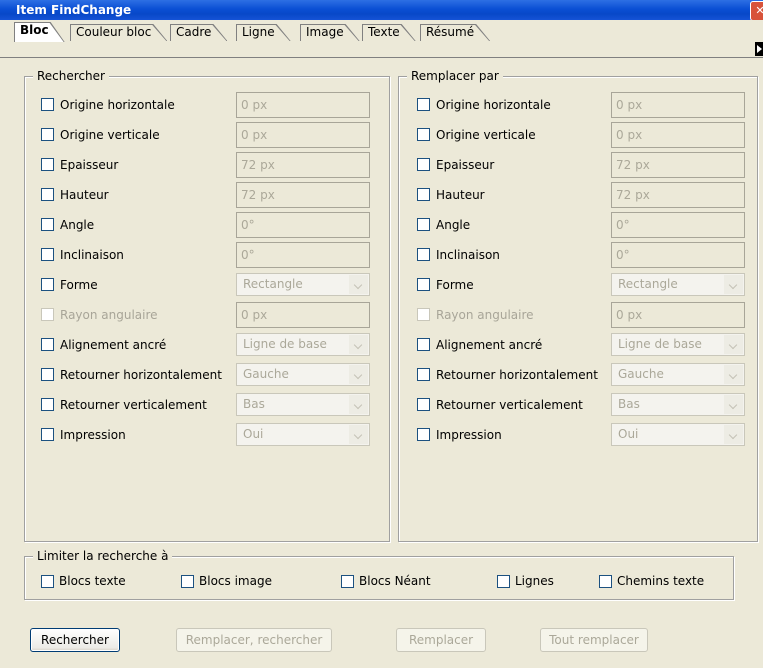 This screenshot has height=668, width=763. Describe the element at coordinates (381, 10) in the screenshot. I see `title-bar: Item FindChange ✕` at that location.